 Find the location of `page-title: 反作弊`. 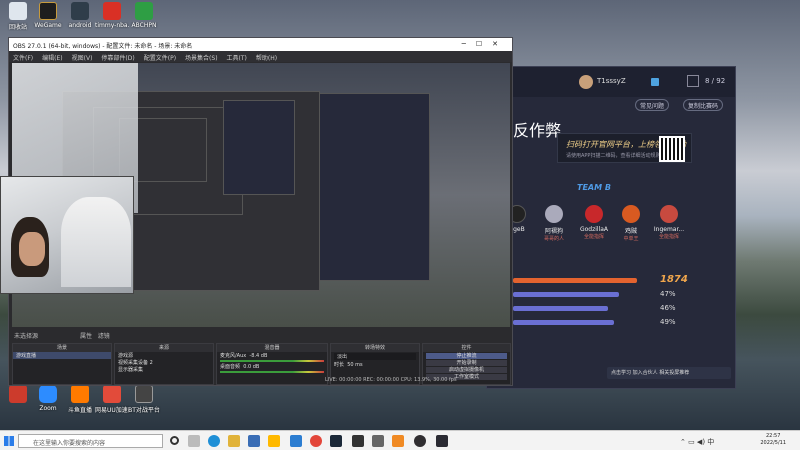

page-title: 反作弊 is located at coordinates (537, 130).